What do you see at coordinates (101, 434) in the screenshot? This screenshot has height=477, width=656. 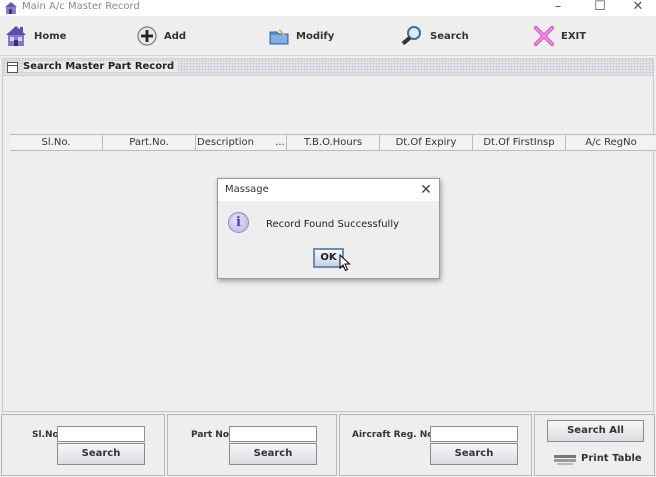 I see `slno-input` at bounding box center [101, 434].